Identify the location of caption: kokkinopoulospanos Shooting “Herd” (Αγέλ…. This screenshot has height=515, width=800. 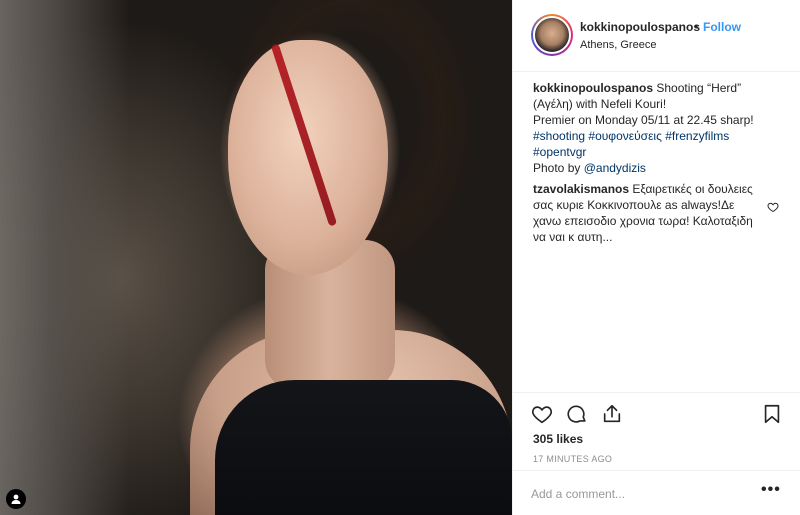
(658, 128).